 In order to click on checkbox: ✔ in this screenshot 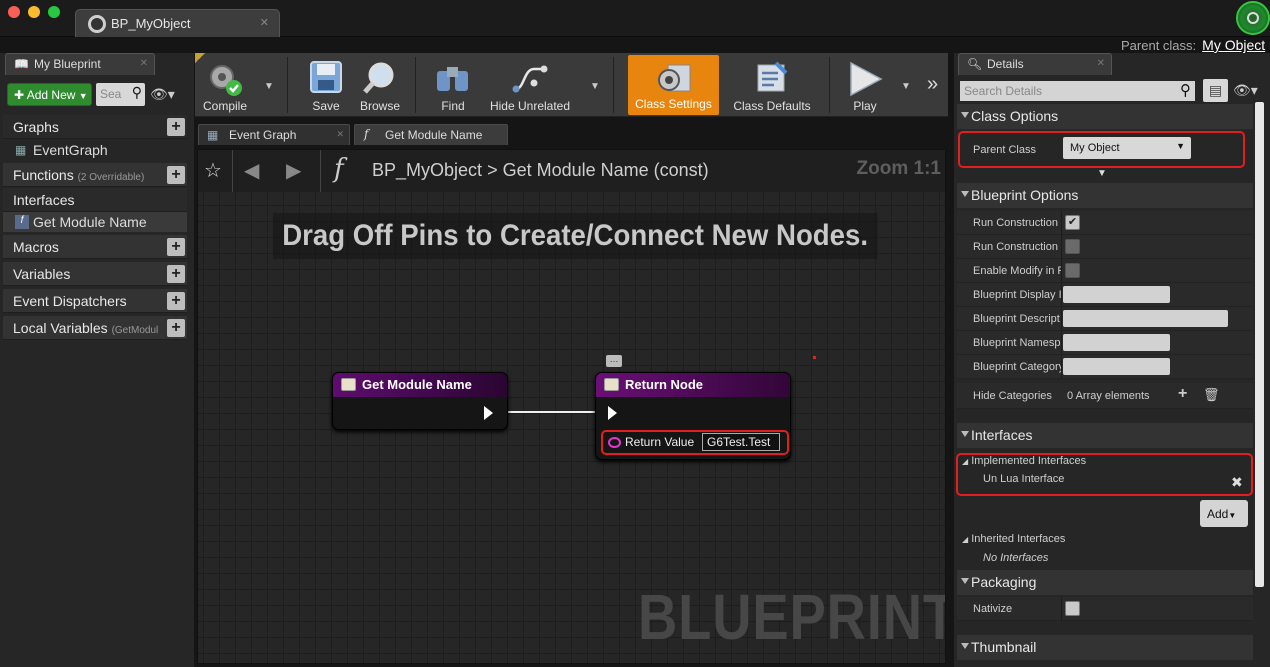, I will do `click(1072, 222)`.